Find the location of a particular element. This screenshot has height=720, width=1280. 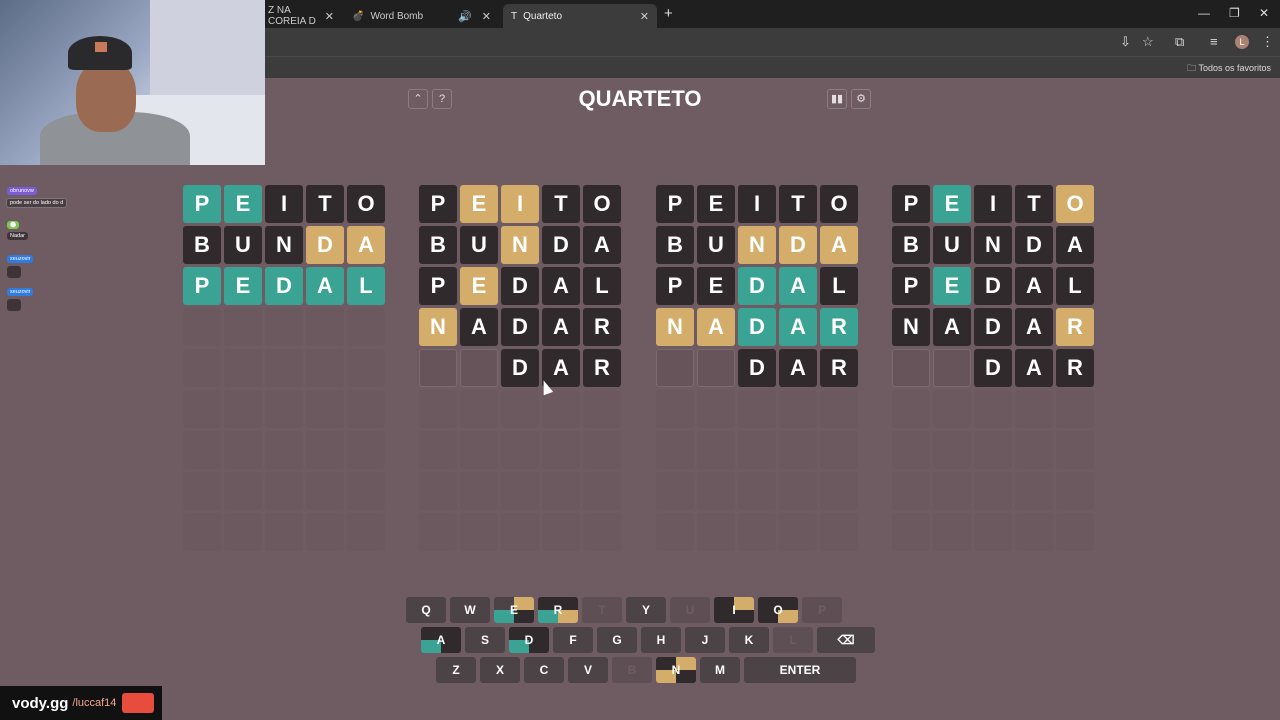

key-label: A is located at coordinates (441, 640).